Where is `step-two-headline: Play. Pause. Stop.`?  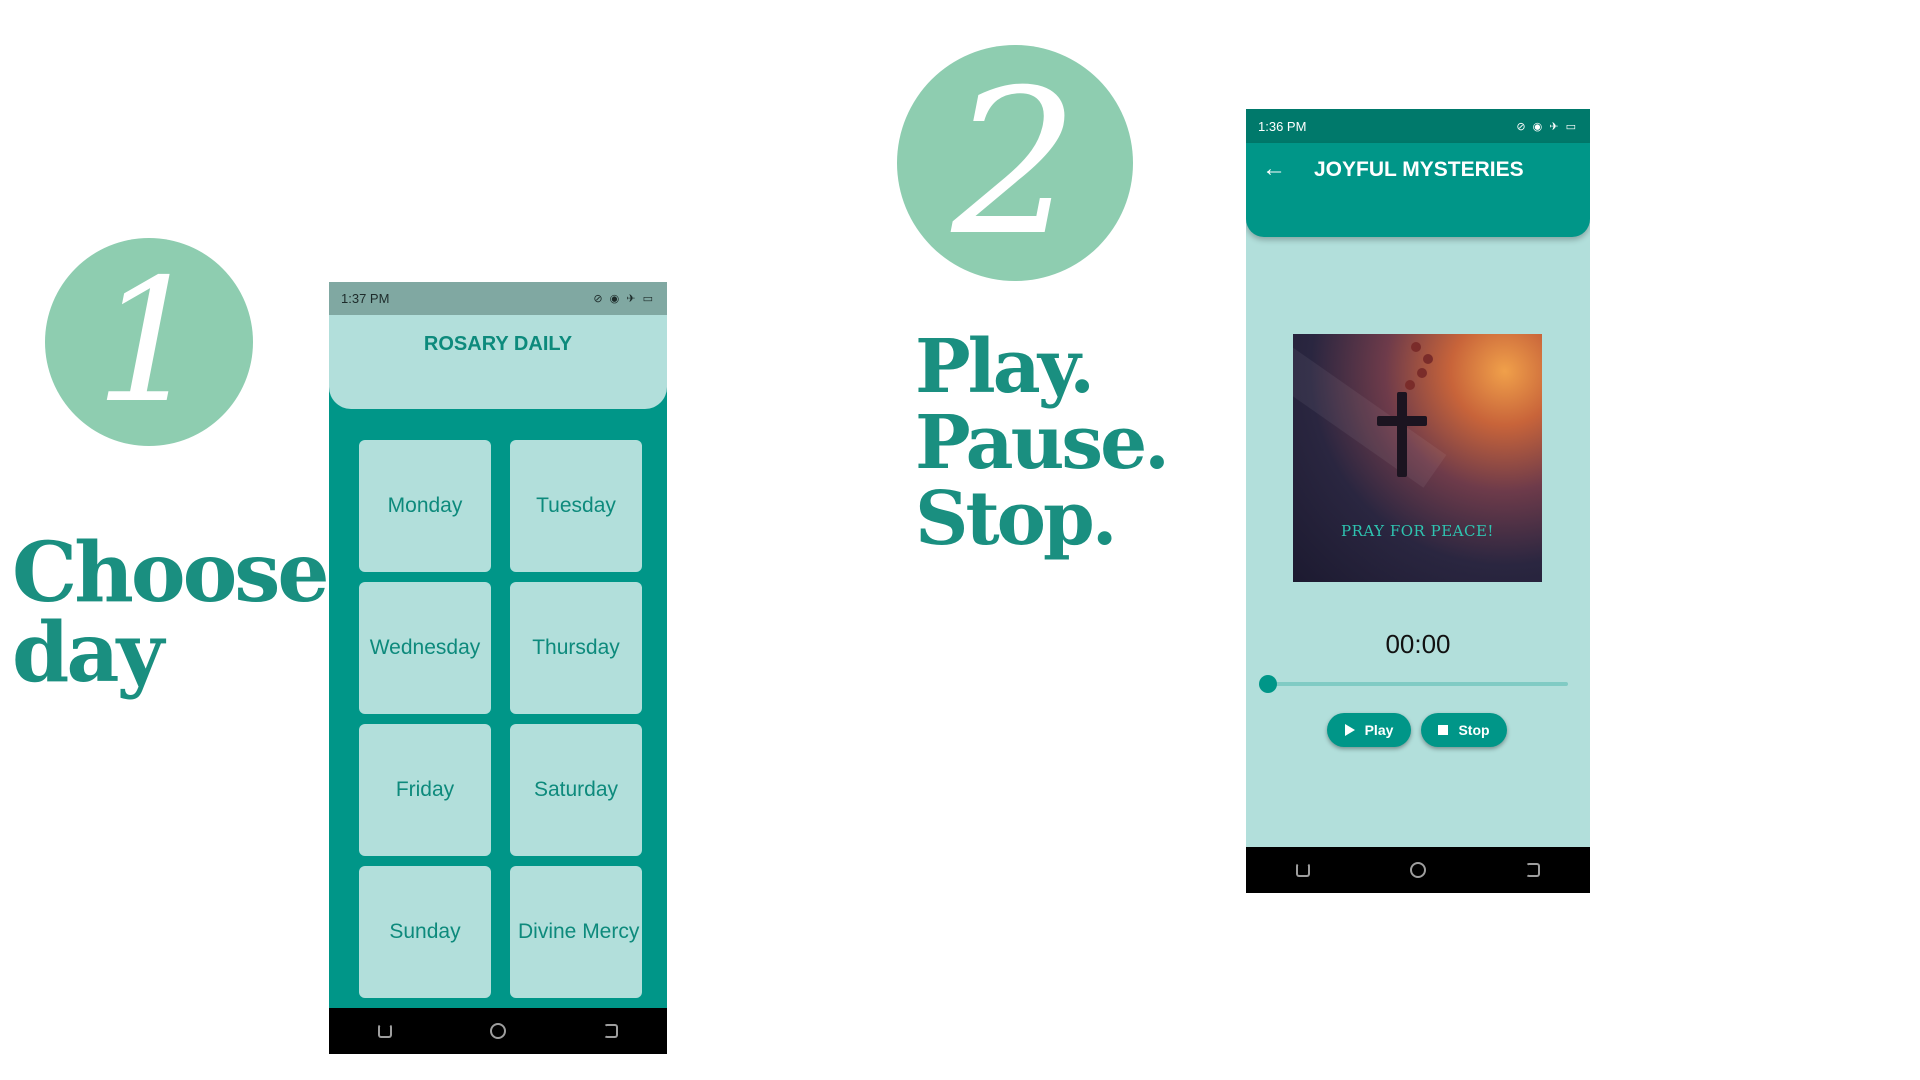 step-two-headline: Play. Pause. Stop. is located at coordinates (1042, 443).